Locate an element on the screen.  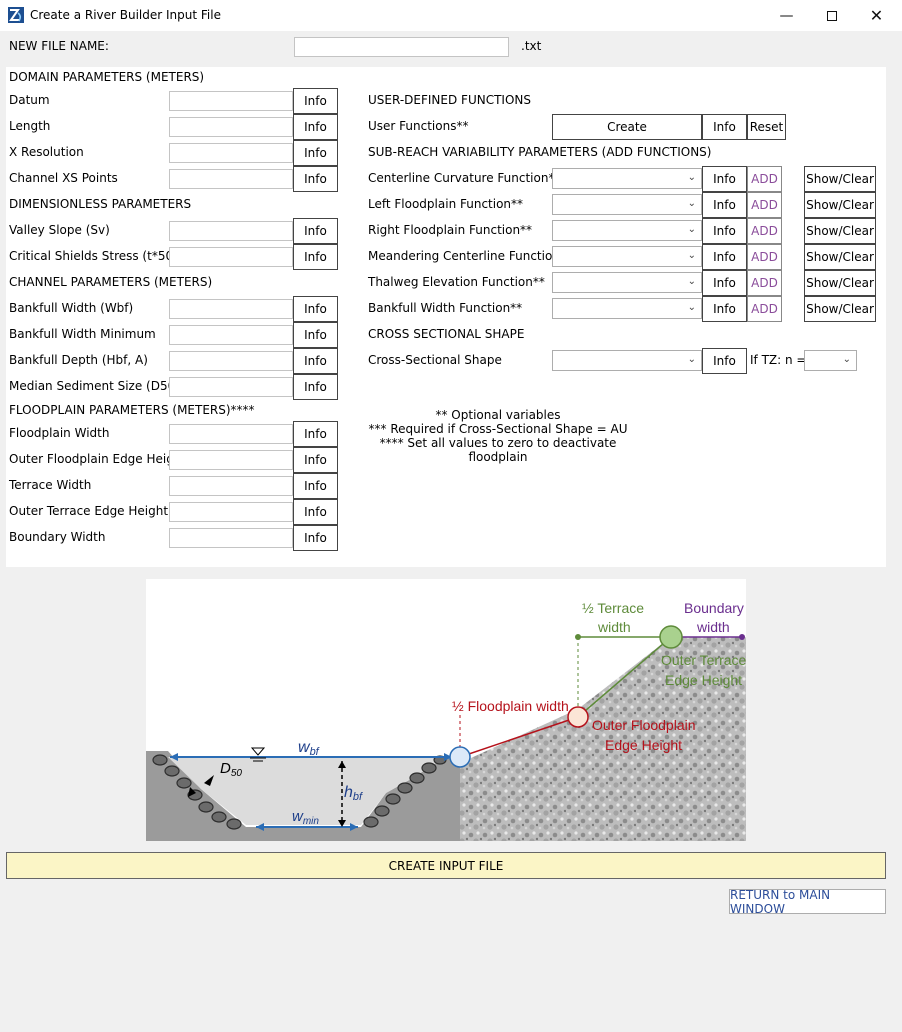
xs-shape-heading: CROSS SECTIONAL SHAPE is located at coordinates (446, 334).